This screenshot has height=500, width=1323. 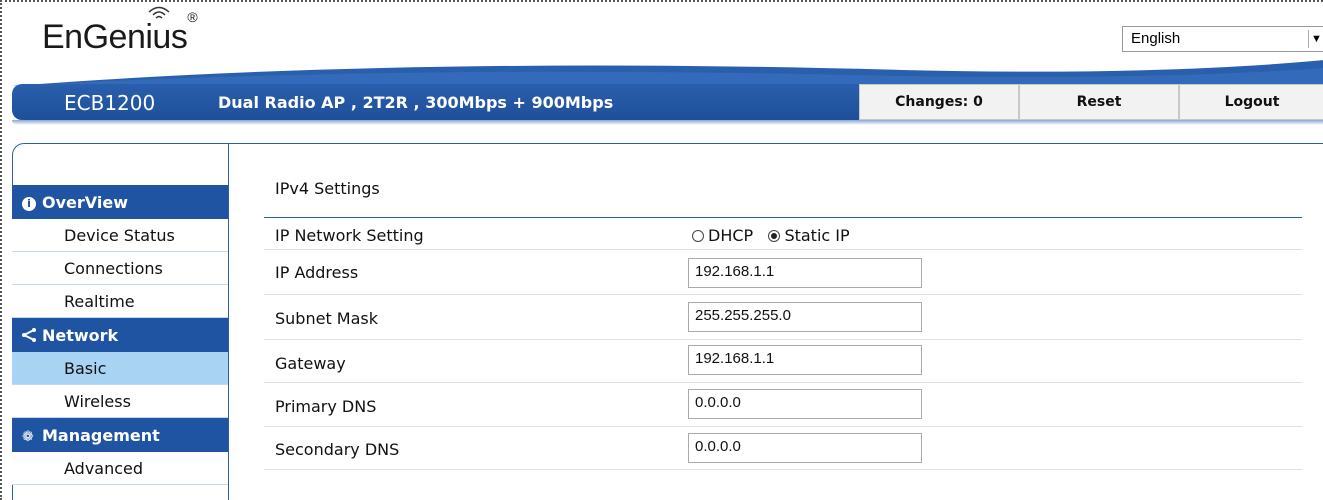 What do you see at coordinates (667, 73) in the screenshot?
I see `header-swoosh` at bounding box center [667, 73].